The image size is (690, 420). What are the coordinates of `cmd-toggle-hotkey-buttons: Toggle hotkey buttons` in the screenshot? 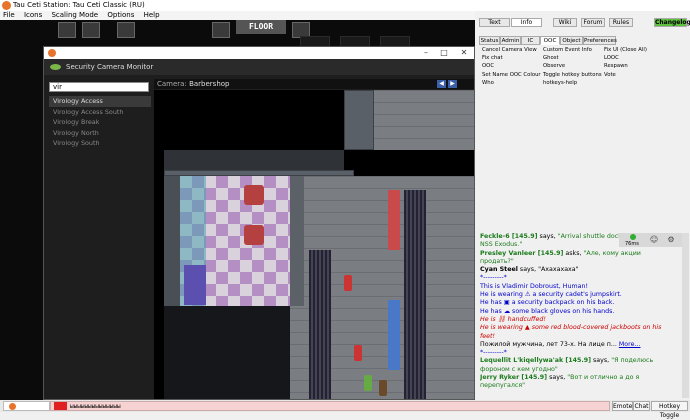 It's located at (572, 75).